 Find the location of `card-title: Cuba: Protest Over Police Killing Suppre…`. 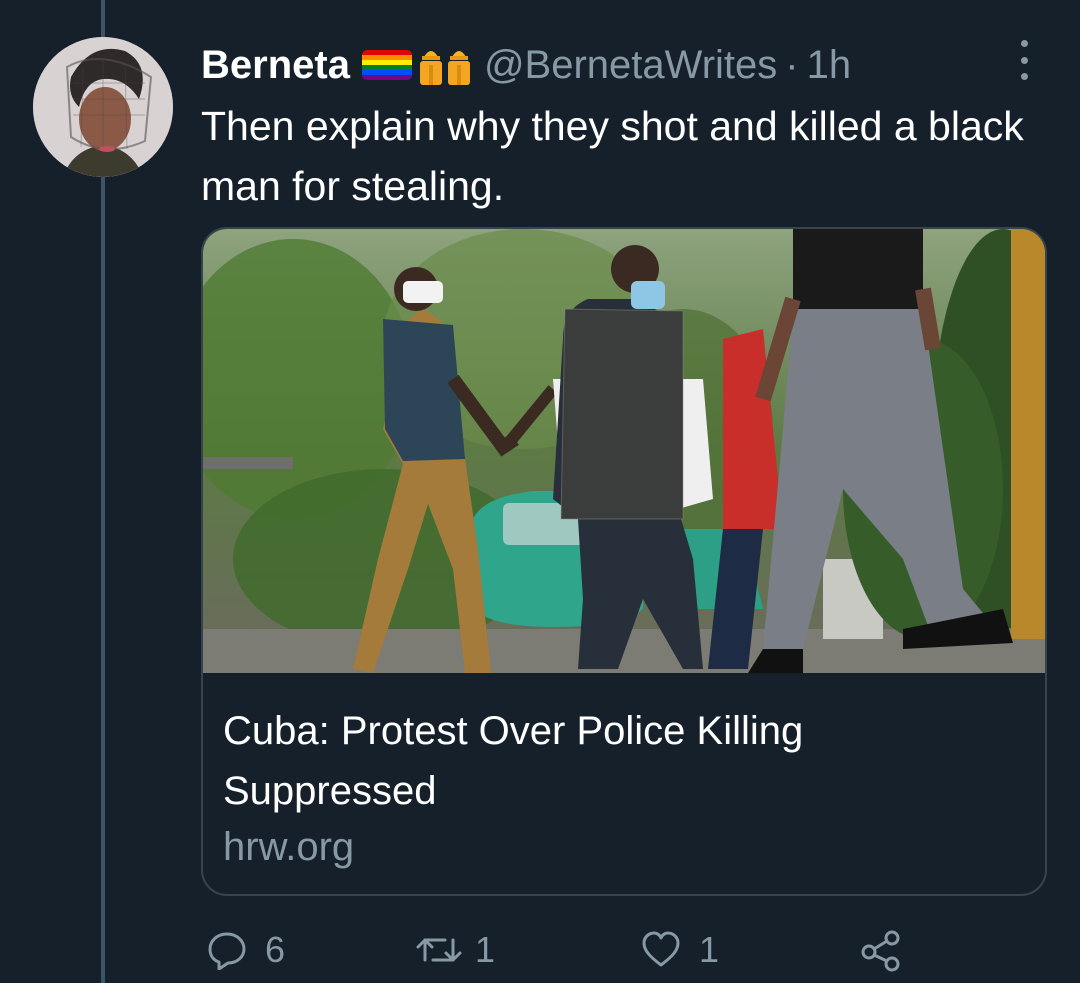

card-title: Cuba: Protest Over Police Killing Suppre… is located at coordinates (513, 761).